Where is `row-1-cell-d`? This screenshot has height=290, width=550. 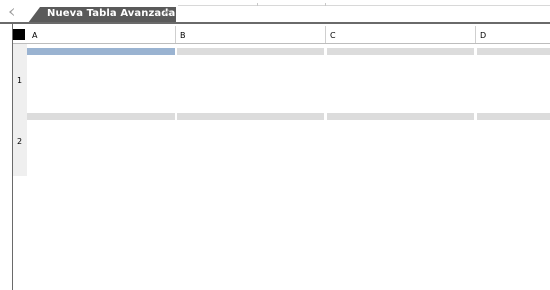
row-1-cell-d is located at coordinates (513, 51).